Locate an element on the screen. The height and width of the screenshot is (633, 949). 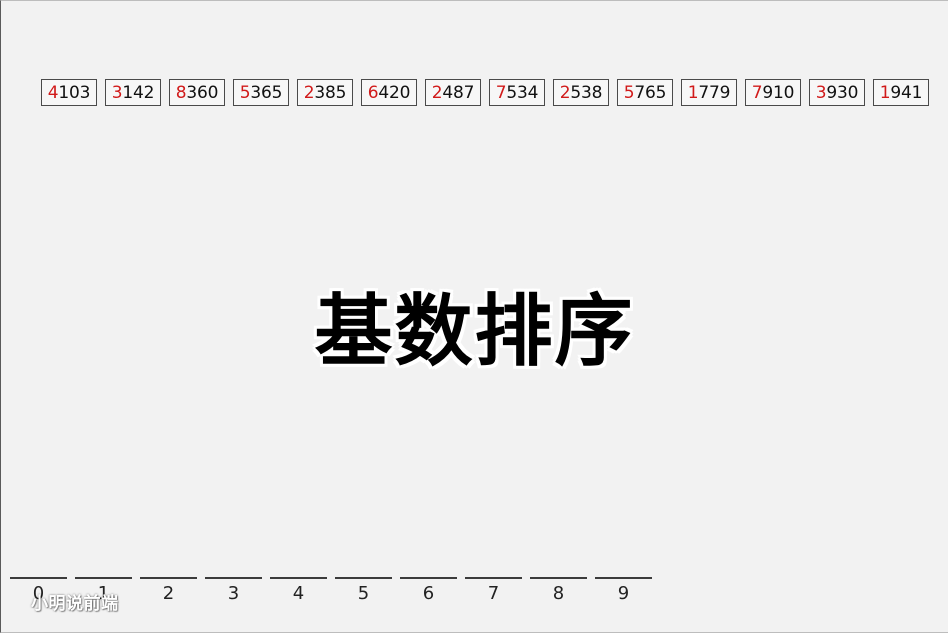
bucket-2: 2 is located at coordinates (168, 590).